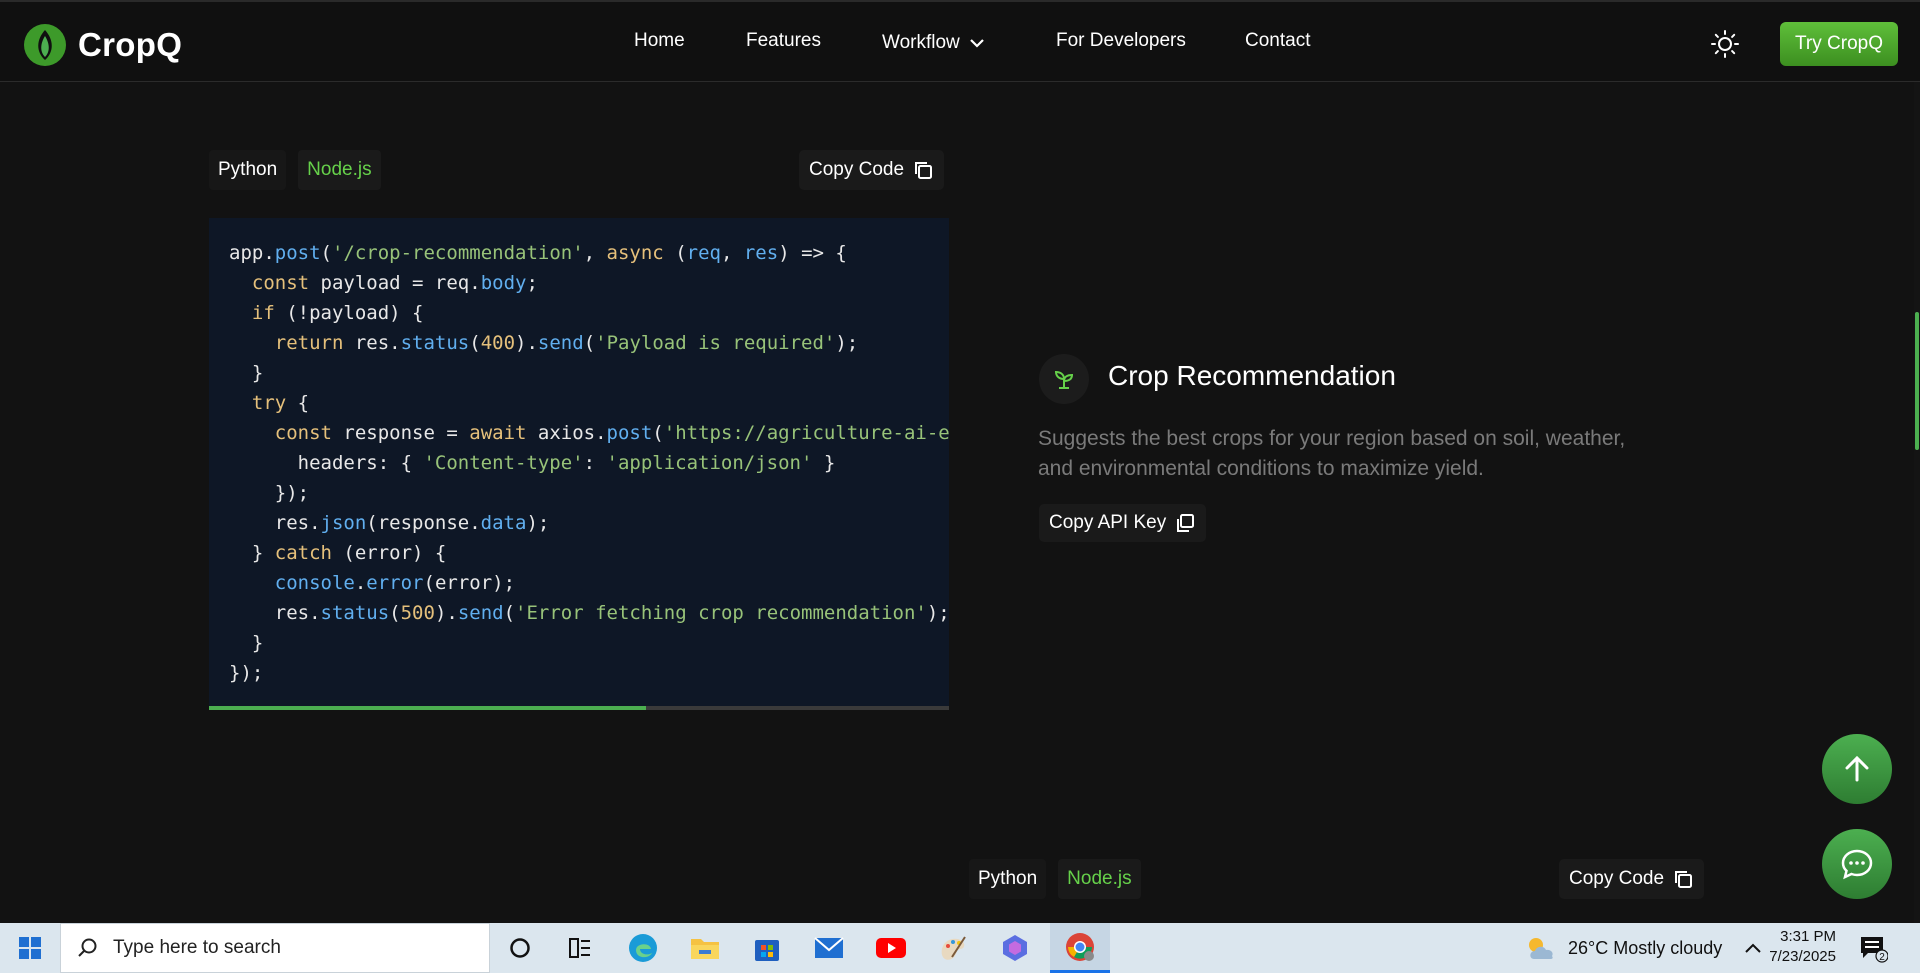 The height and width of the screenshot is (973, 1920). I want to click on tab-python: Python, so click(248, 170).